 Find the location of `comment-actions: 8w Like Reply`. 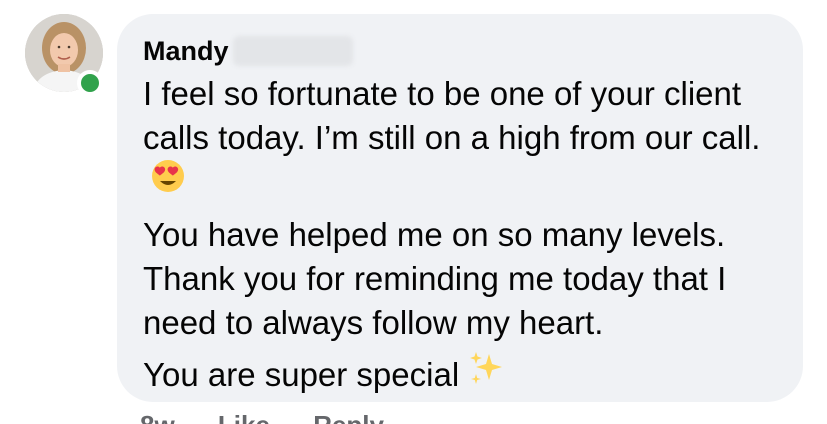

comment-actions: 8w Like Reply is located at coordinates (280, 417).